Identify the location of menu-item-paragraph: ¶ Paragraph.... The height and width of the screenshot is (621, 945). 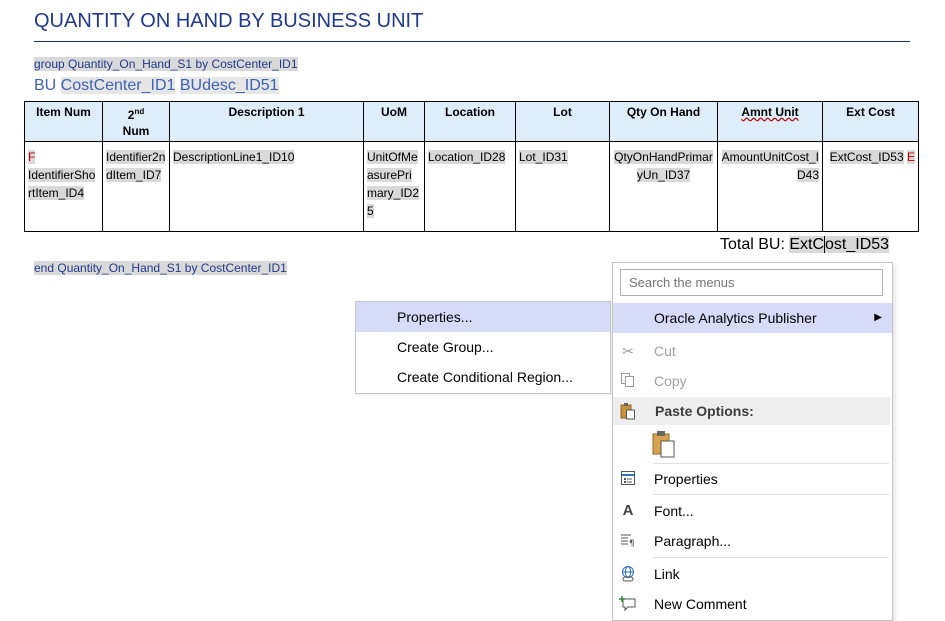
(752, 541).